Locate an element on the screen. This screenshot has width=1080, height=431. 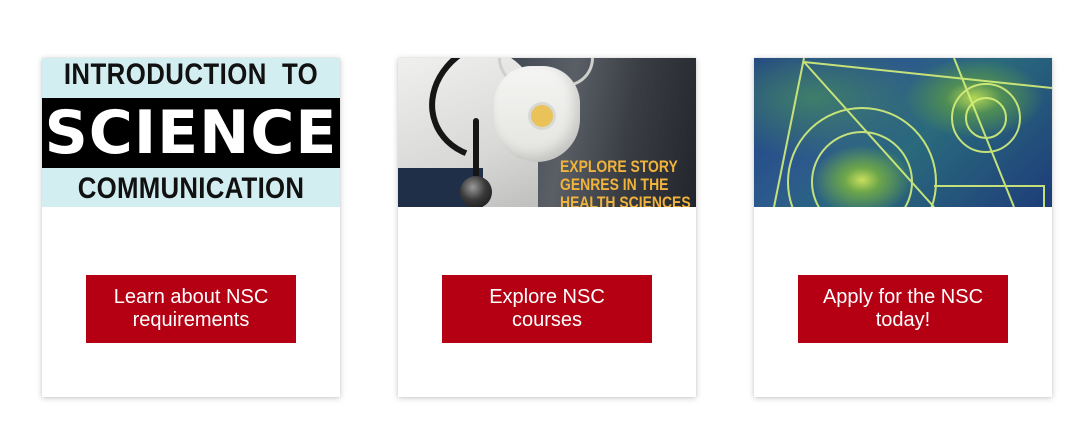
image-text-band: SCIENCE is located at coordinates (191, 133).